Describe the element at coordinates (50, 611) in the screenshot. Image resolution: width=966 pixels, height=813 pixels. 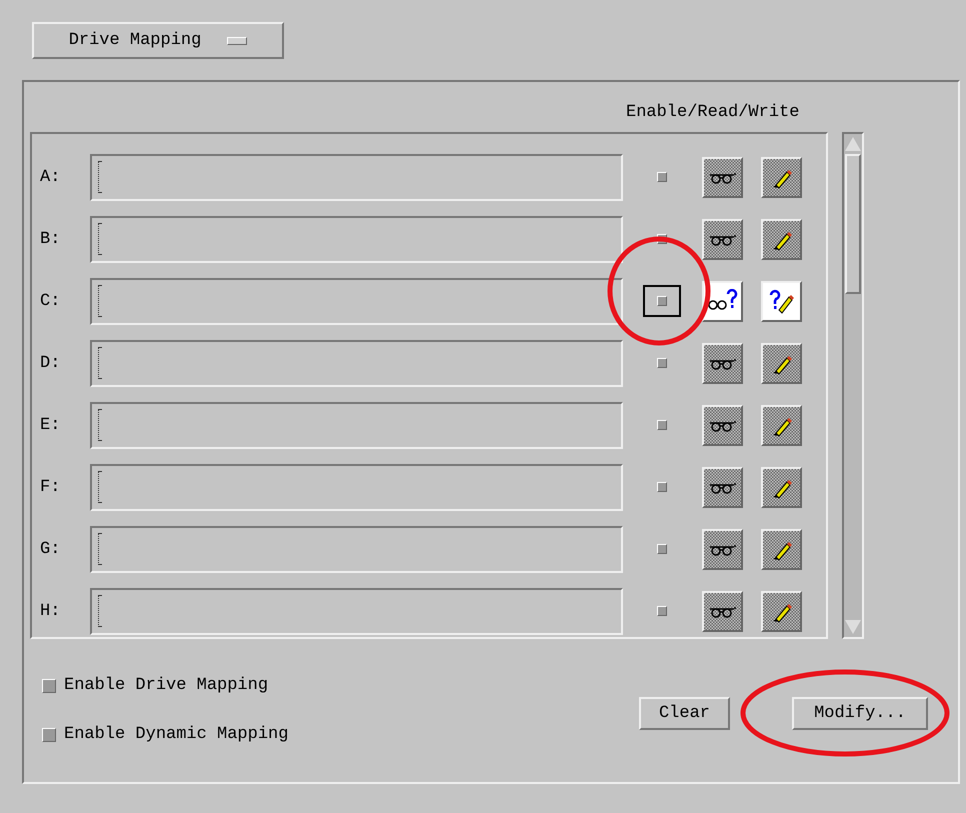
I see `drive-label: H:` at that location.